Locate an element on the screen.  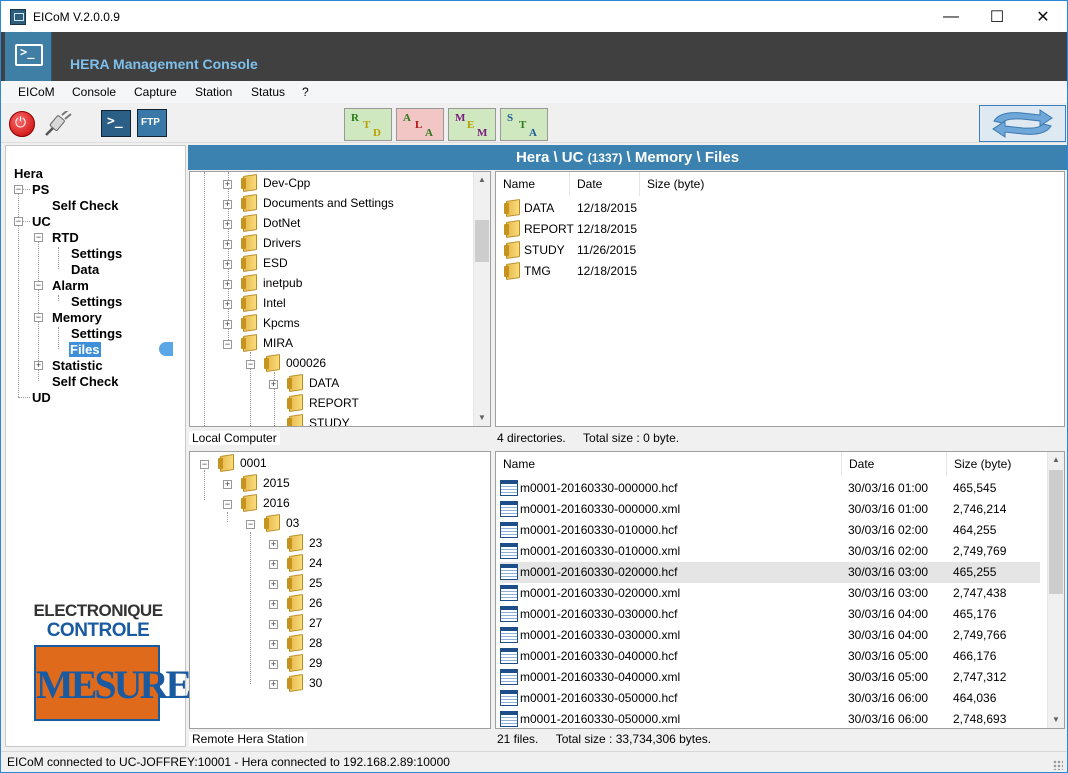
list-item: TMG 12/18/2015 is located at coordinates (774, 271).